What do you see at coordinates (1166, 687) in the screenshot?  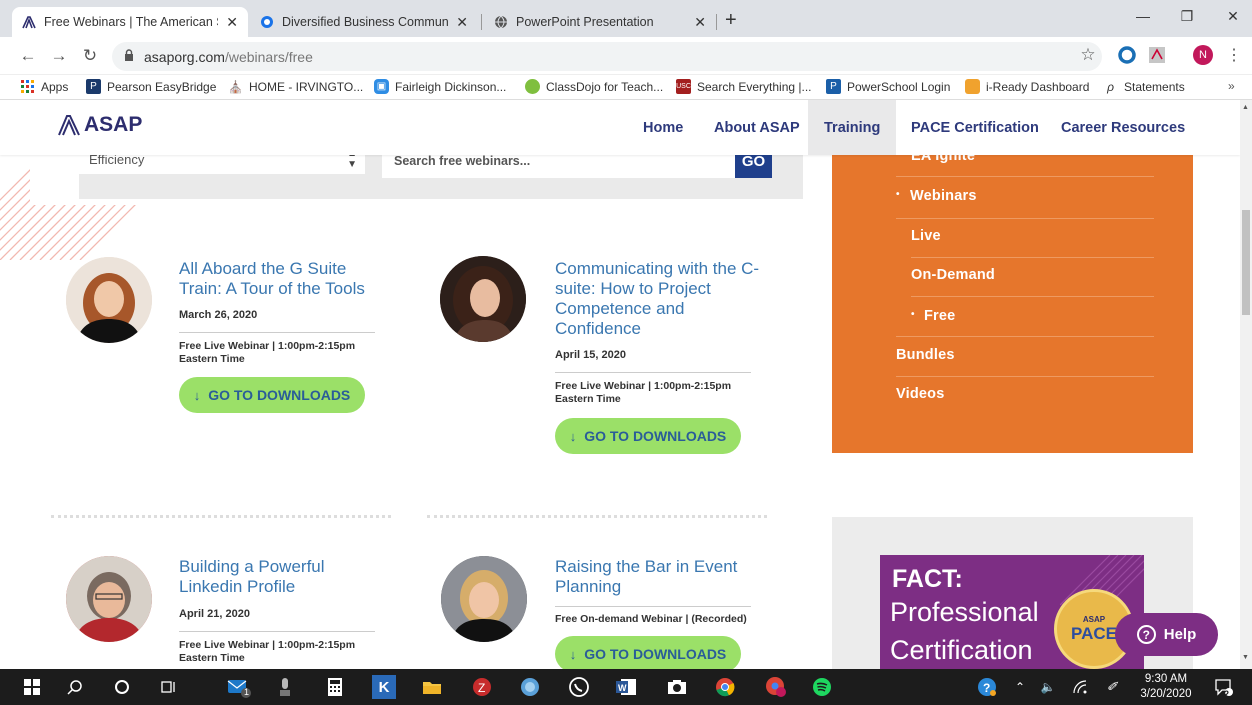 I see `system-clock: 9:30 AM 3/20/2020` at bounding box center [1166, 687].